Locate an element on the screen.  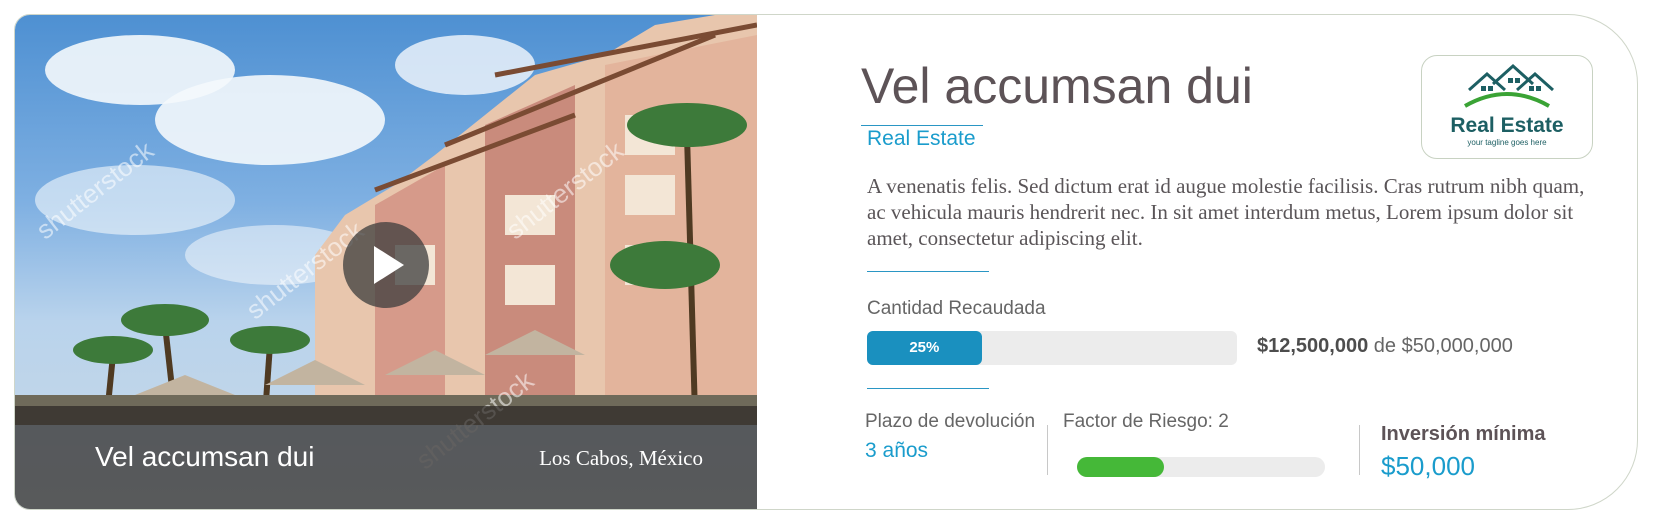
listing-title: Vel accumsan dui is located at coordinates (1057, 86).